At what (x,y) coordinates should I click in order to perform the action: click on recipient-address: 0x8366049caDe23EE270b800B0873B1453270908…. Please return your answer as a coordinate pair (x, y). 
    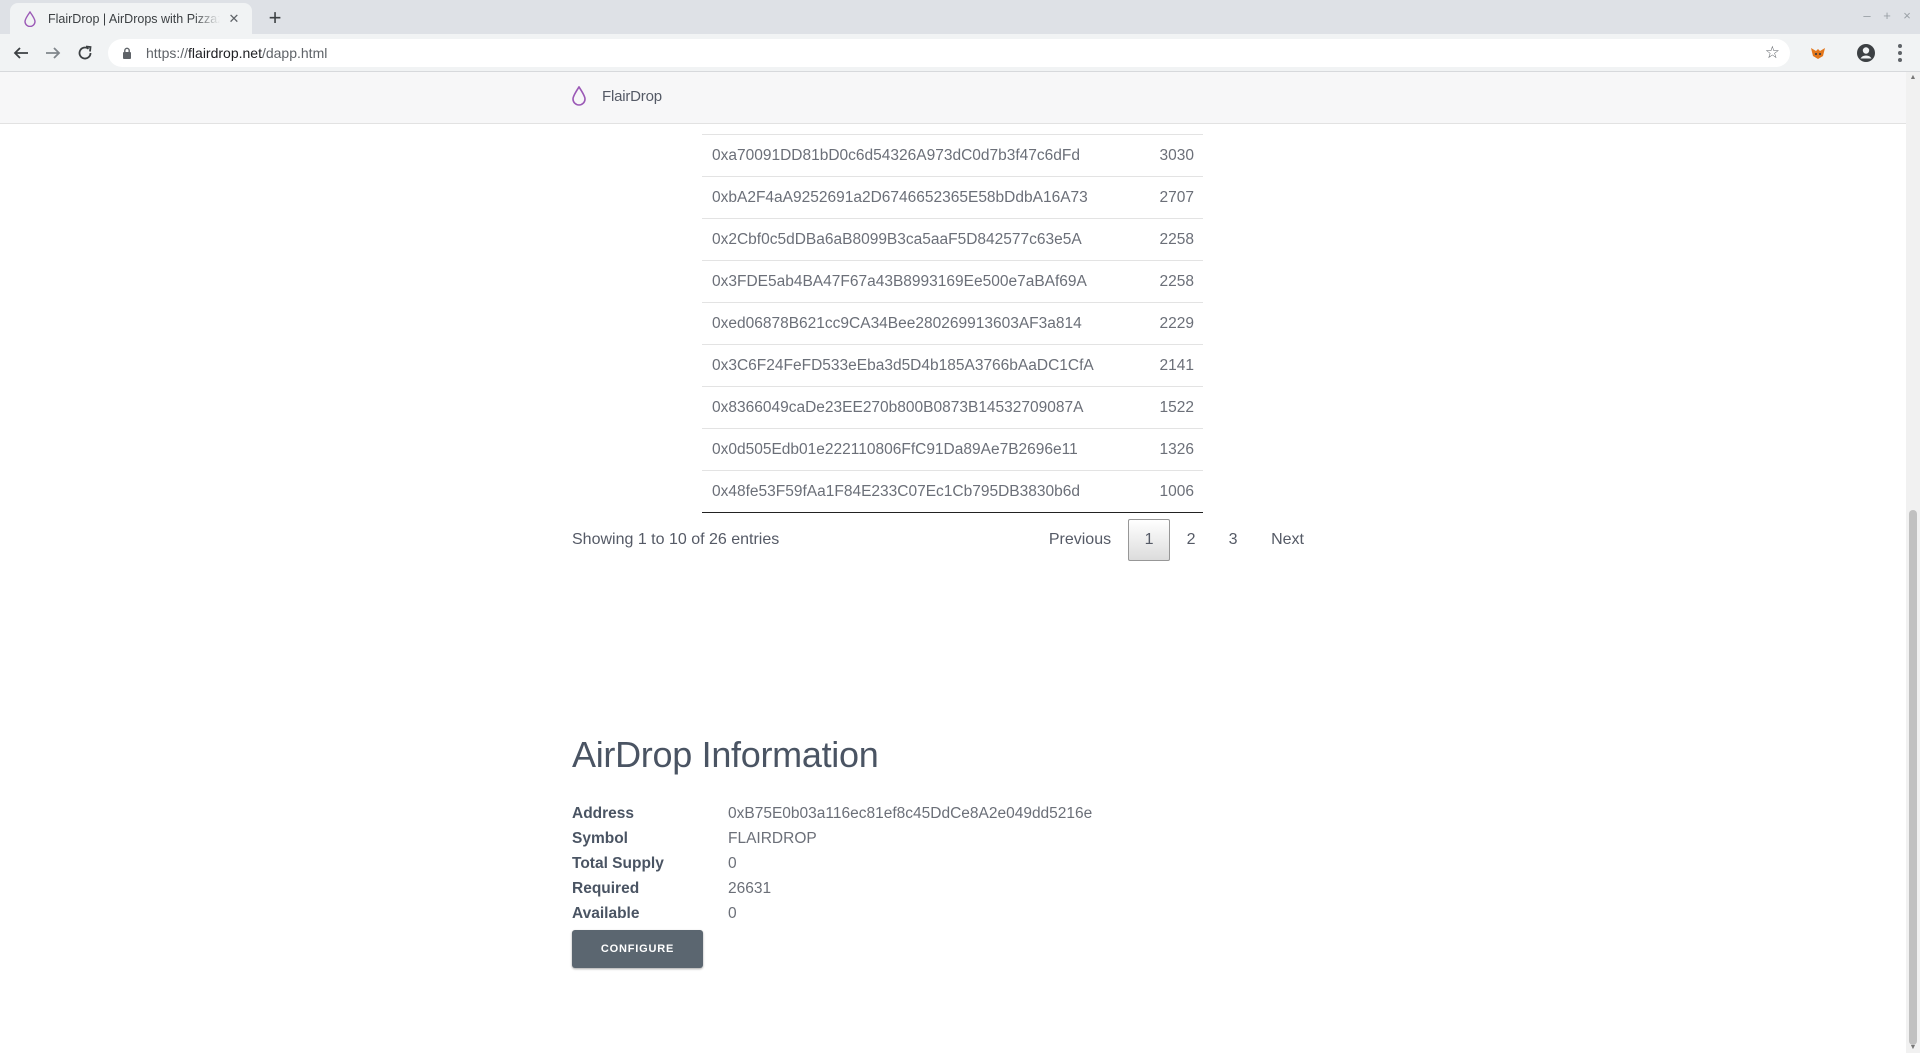
    Looking at the image, I should click on (898, 407).